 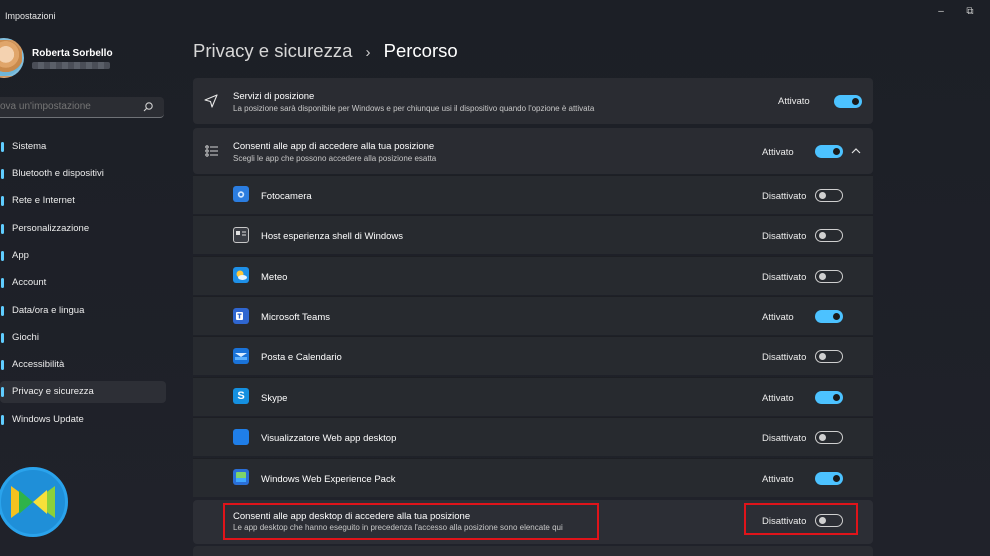 I want to click on sidebar-item-label: Account, so click(x=29, y=282).